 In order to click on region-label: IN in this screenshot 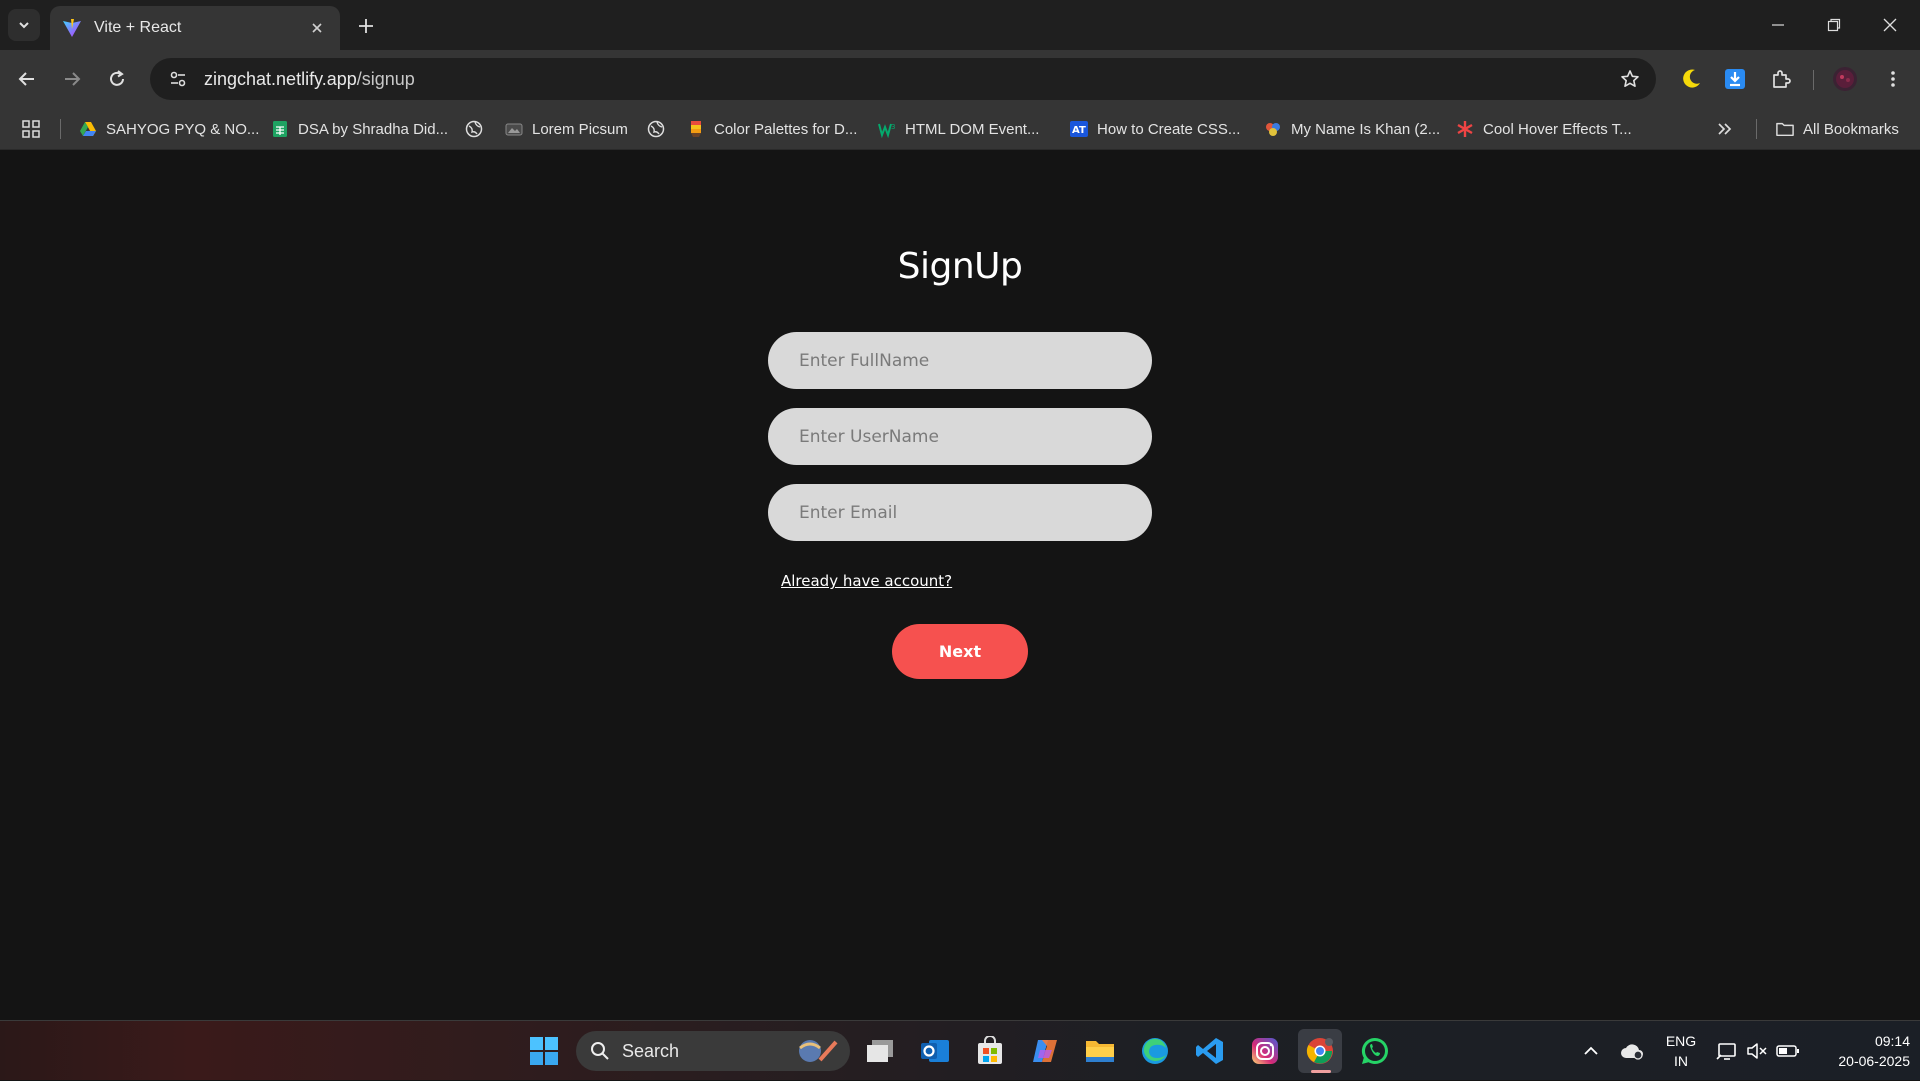, I will do `click(1681, 1061)`.